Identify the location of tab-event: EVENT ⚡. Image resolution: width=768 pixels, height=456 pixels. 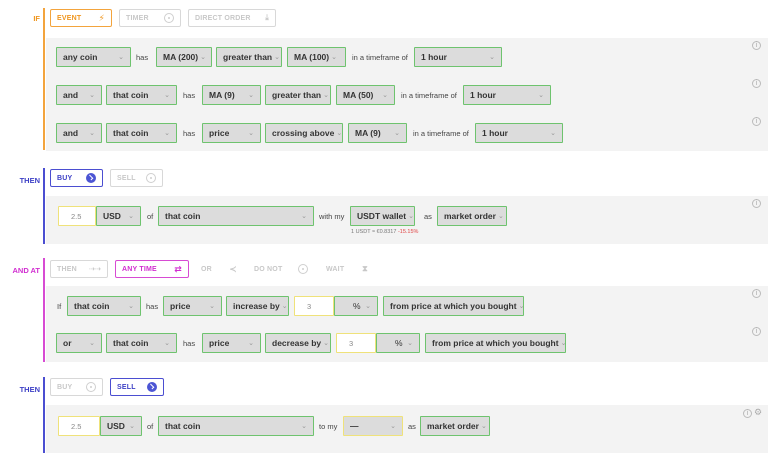
(81, 18).